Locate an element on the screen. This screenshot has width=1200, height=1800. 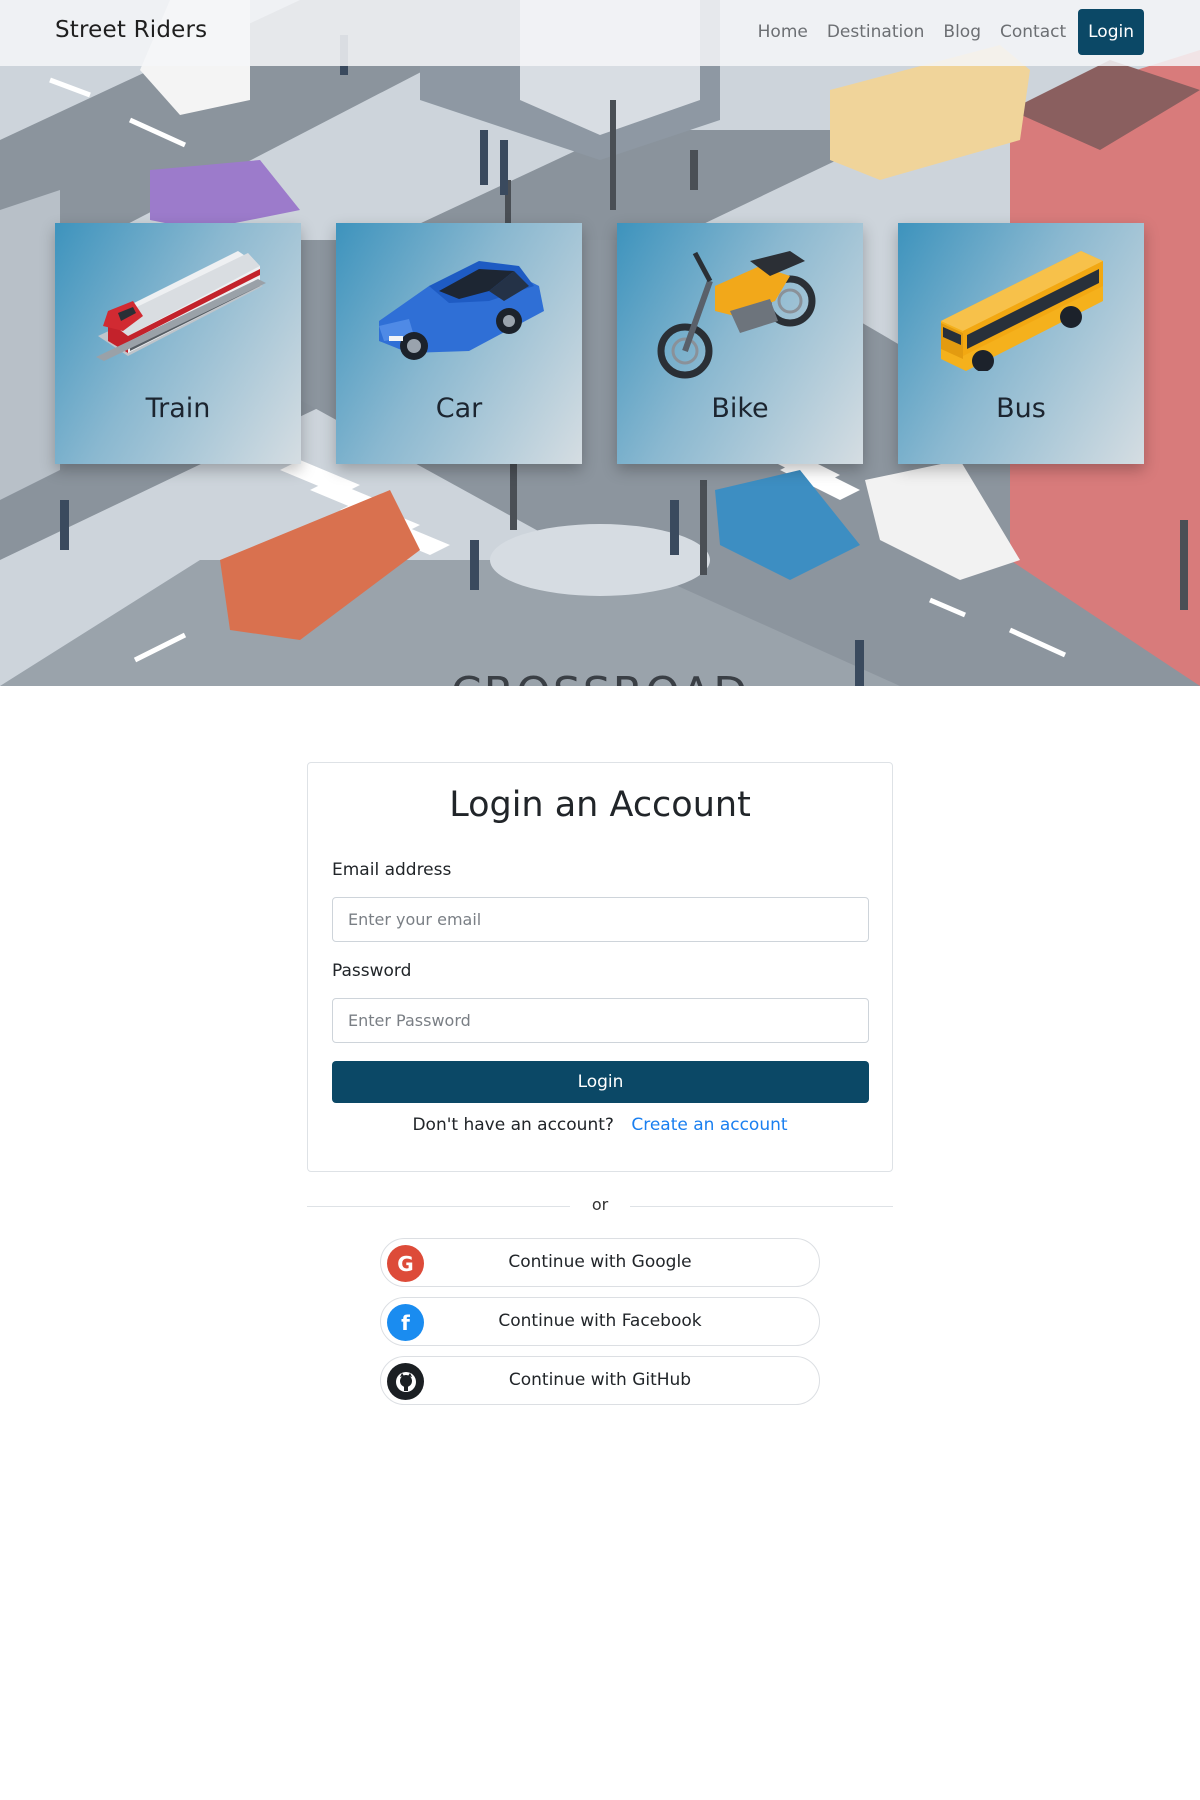
github-login-label: Continue with GitHub is located at coordinates (600, 1380).